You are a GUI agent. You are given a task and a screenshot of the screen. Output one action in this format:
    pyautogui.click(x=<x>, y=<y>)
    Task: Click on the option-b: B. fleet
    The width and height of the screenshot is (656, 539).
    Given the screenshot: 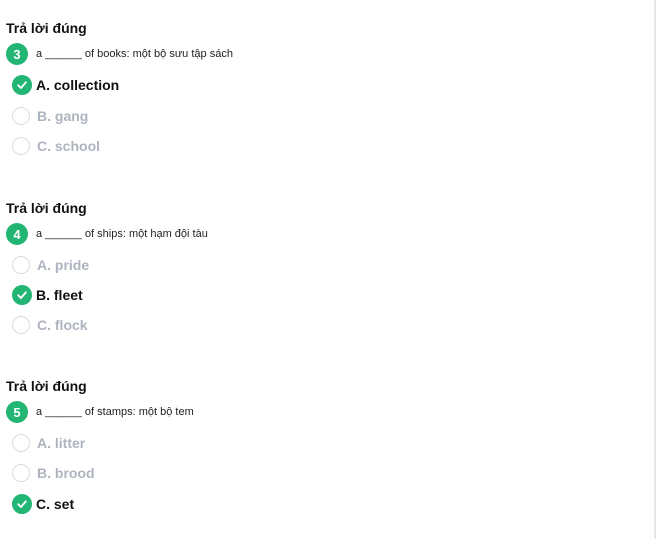 What is the action you would take?
    pyautogui.click(x=47, y=295)
    